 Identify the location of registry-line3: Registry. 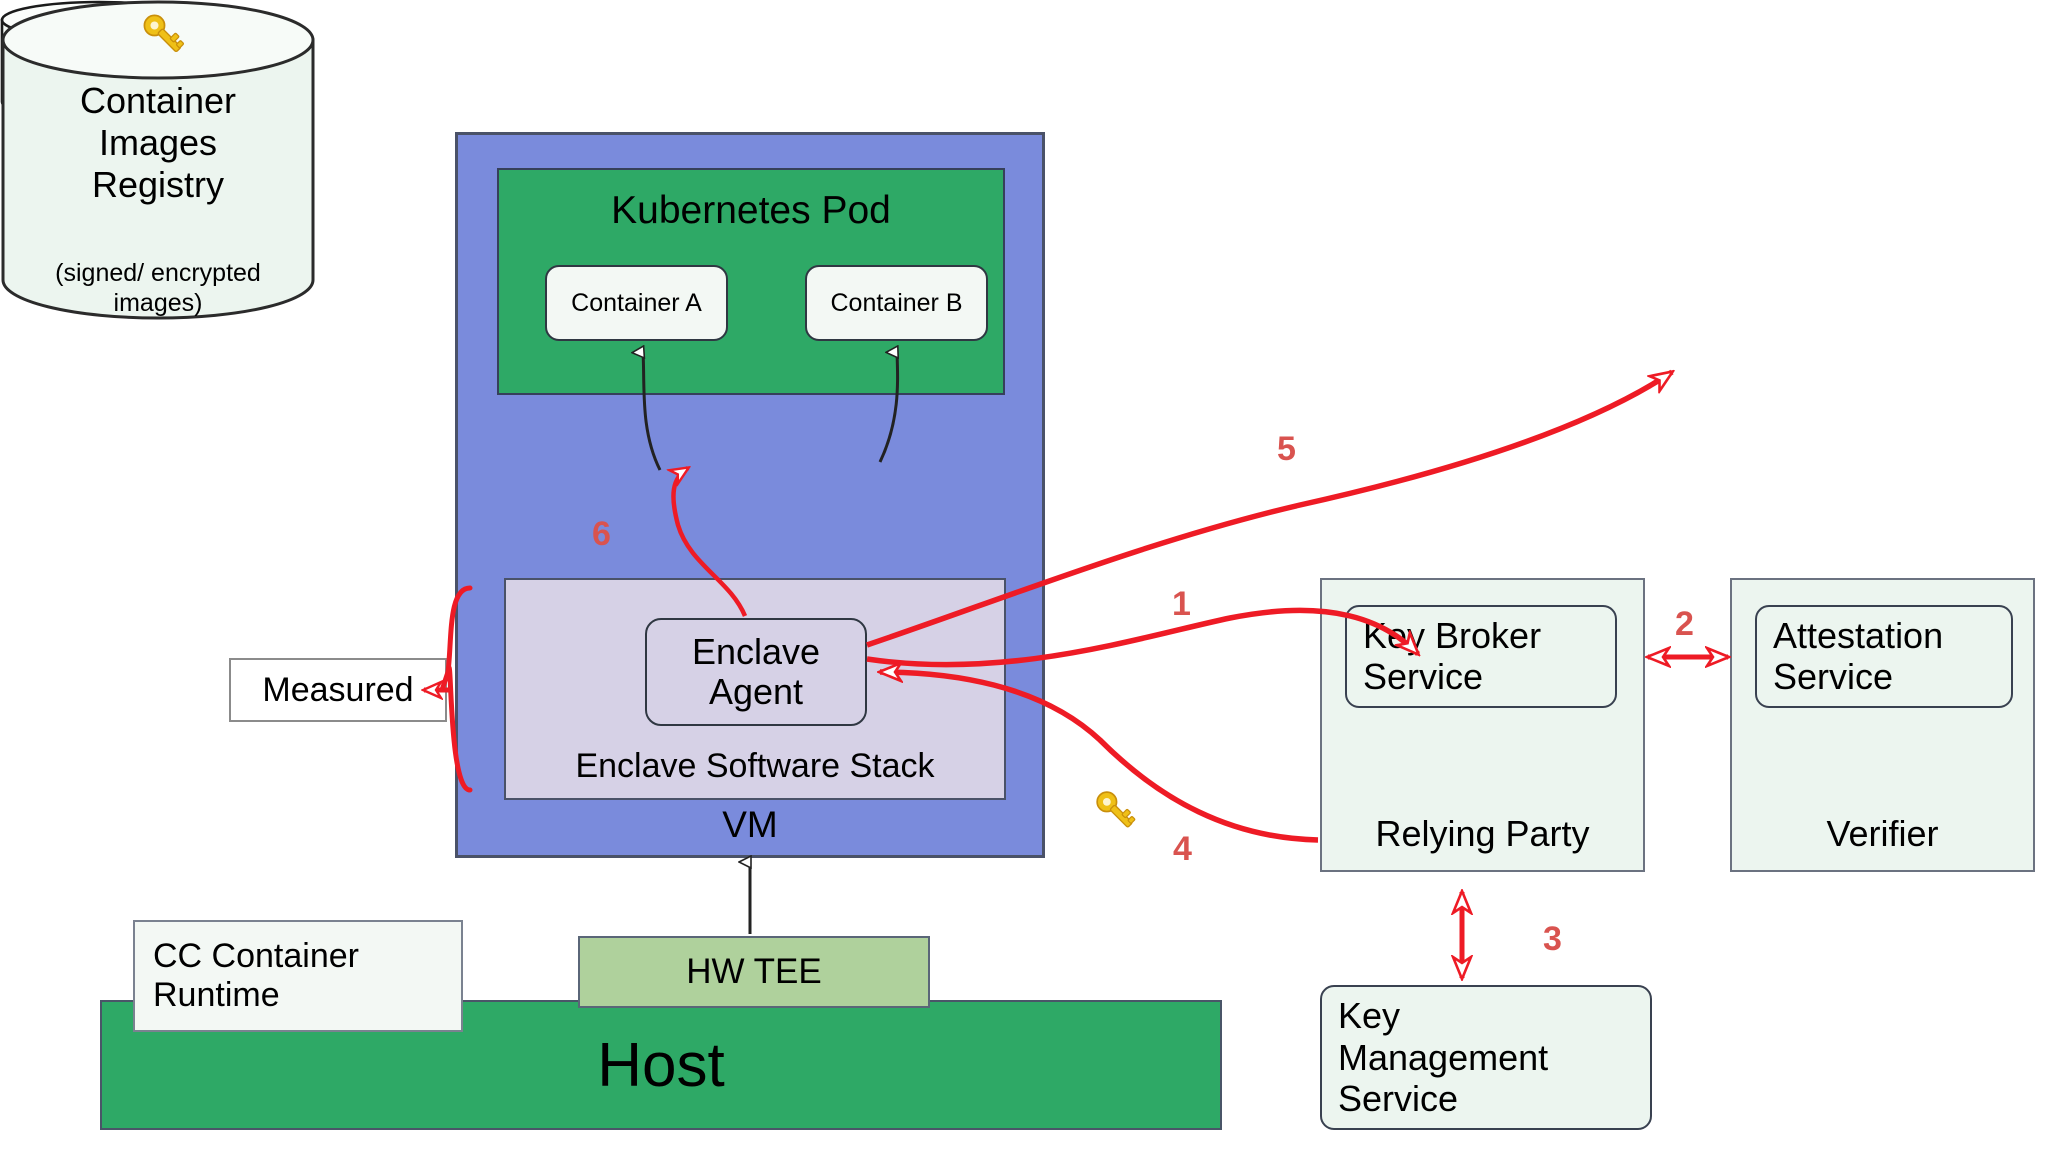
(158, 185).